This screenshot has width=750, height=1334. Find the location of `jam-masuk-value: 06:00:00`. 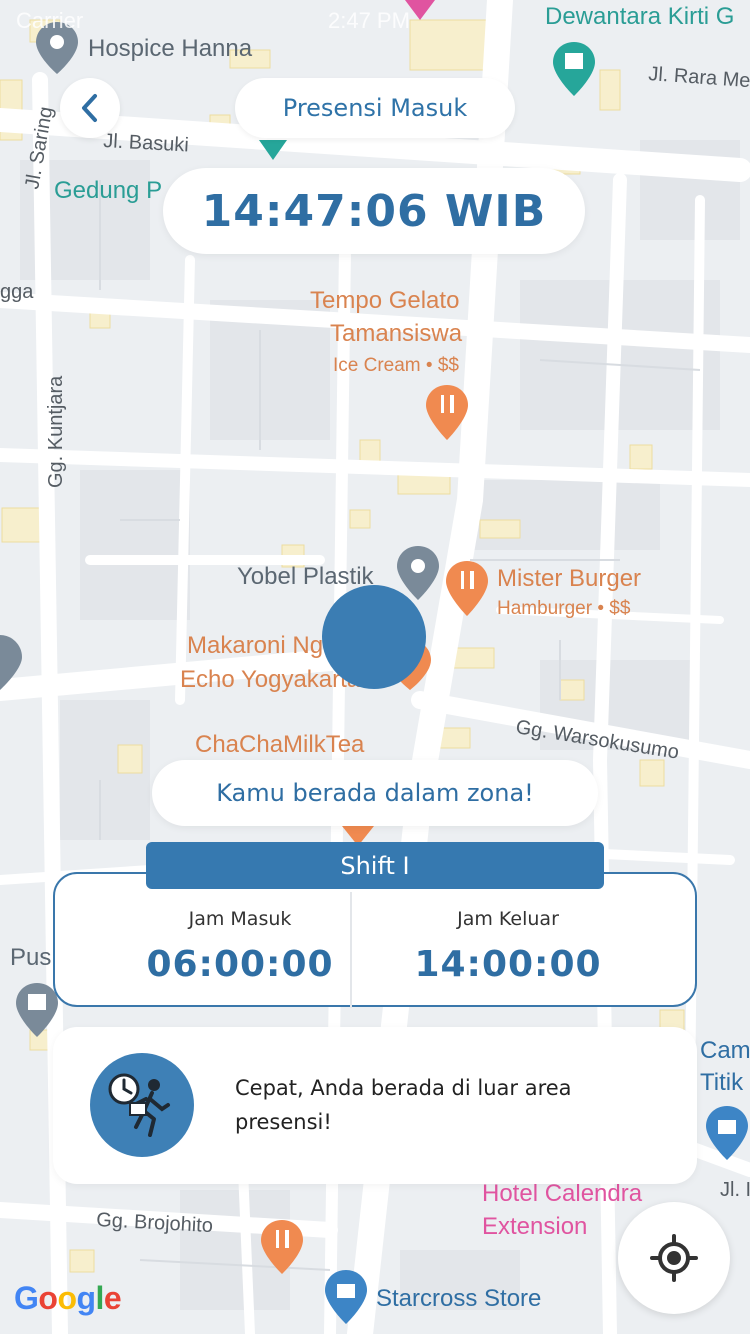

jam-masuk-value: 06:00:00 is located at coordinates (240, 964).